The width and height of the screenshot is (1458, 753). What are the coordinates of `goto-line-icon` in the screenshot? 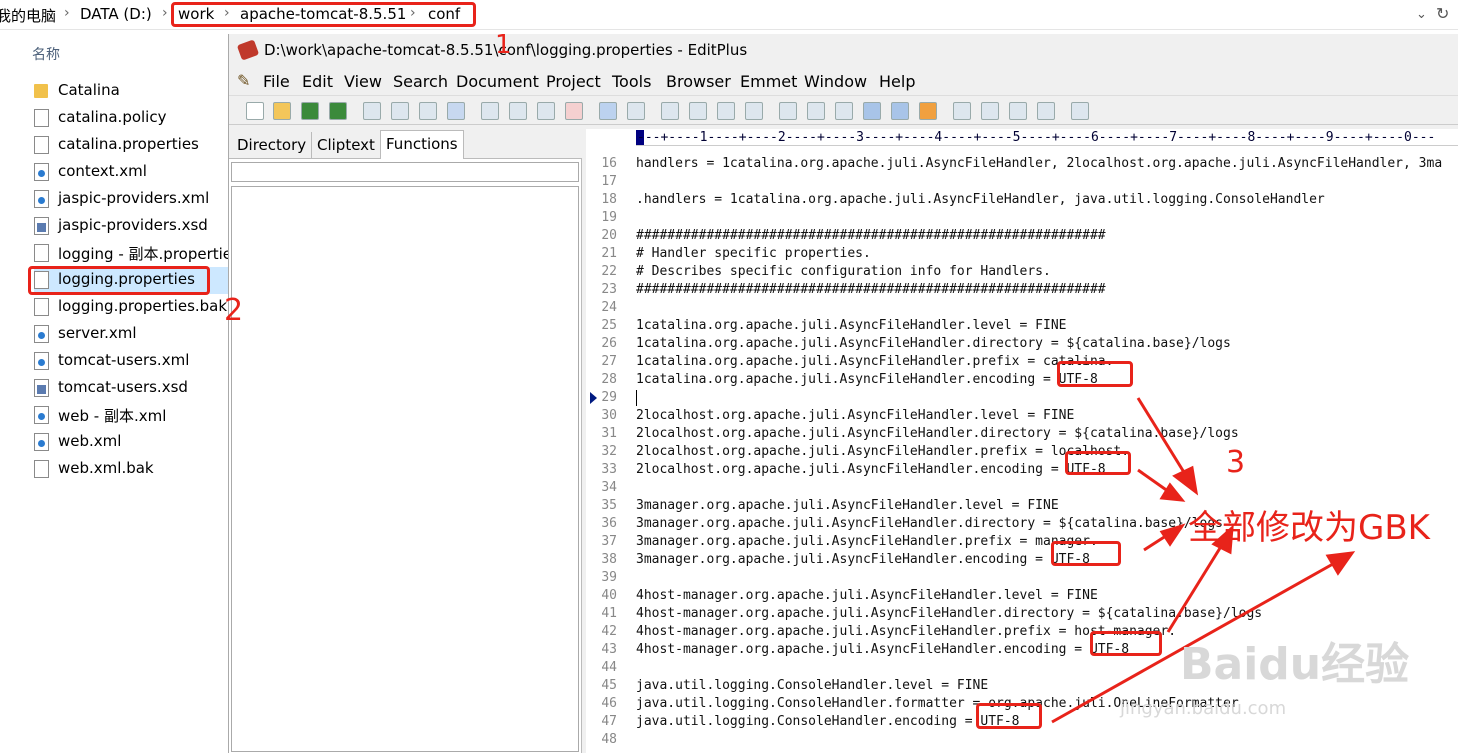 It's located at (754, 111).